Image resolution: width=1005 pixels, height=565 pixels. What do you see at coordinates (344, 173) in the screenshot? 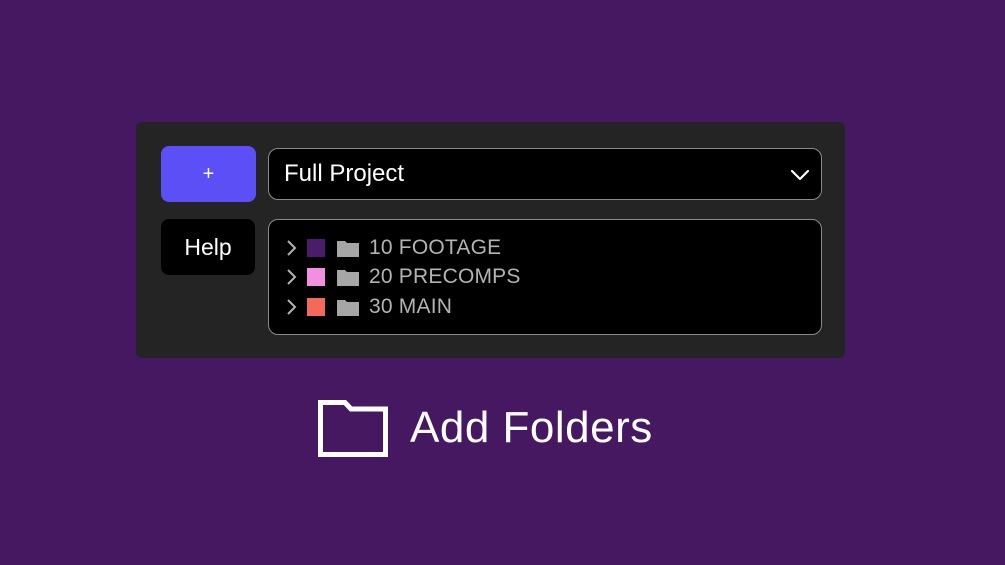
I see `dropdown-selected-value: Full Project` at bounding box center [344, 173].